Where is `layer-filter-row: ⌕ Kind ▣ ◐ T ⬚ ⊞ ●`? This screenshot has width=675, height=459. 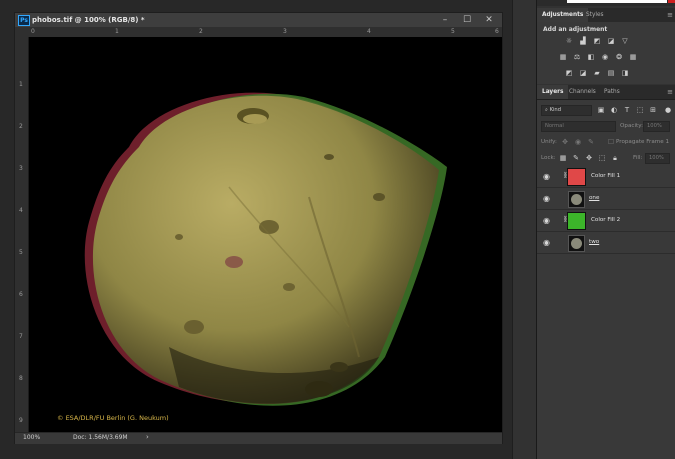
layer-filter-row: ⌕ Kind ▣ ◐ T ⬚ ⊞ ● is located at coordinates (606, 110).